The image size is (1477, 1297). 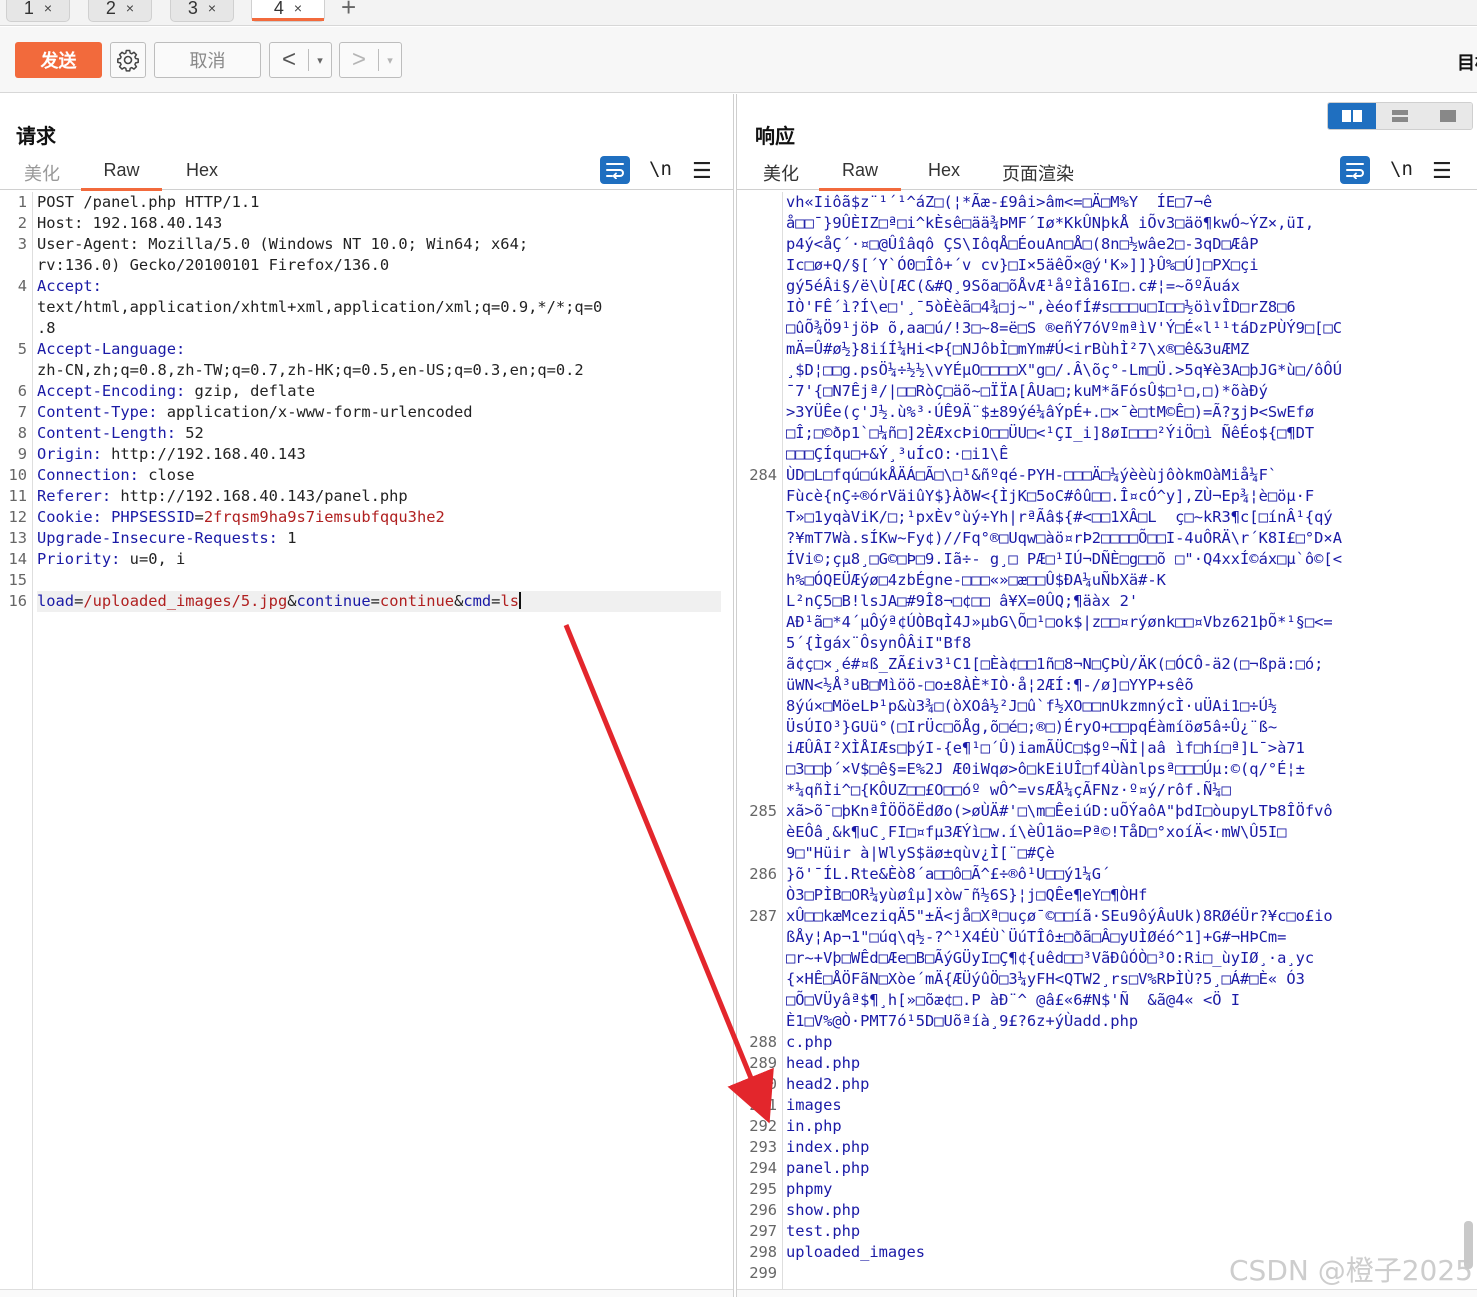 What do you see at coordinates (763, 1105) in the screenshot?
I see `line-number: 291` at bounding box center [763, 1105].